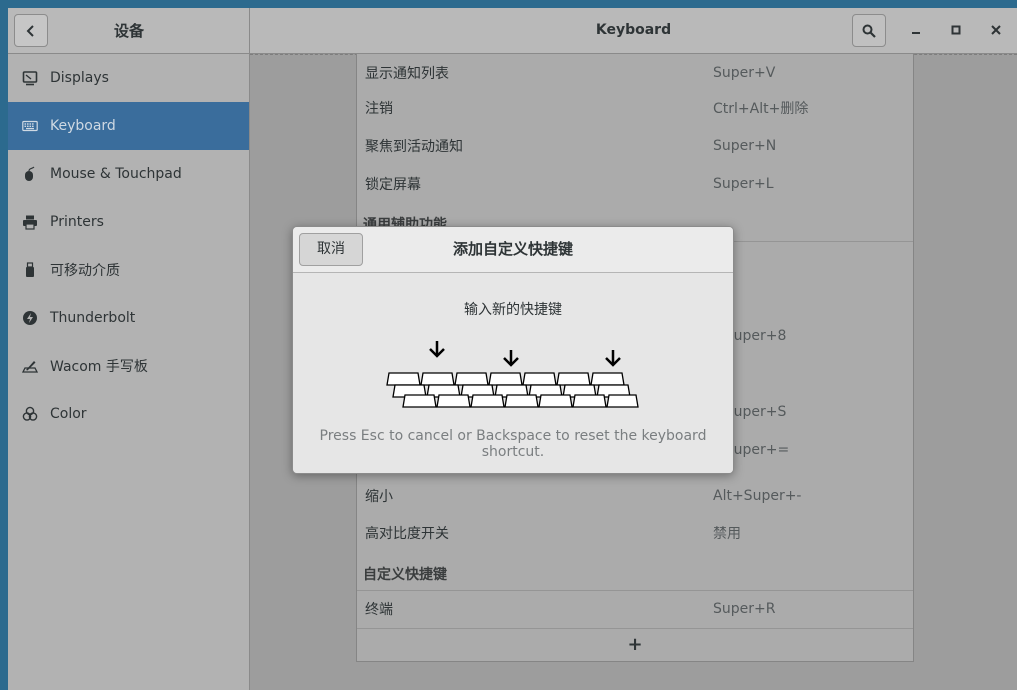 The height and width of the screenshot is (690, 1017). Describe the element at coordinates (30, 414) in the screenshot. I see `color-icon` at that location.